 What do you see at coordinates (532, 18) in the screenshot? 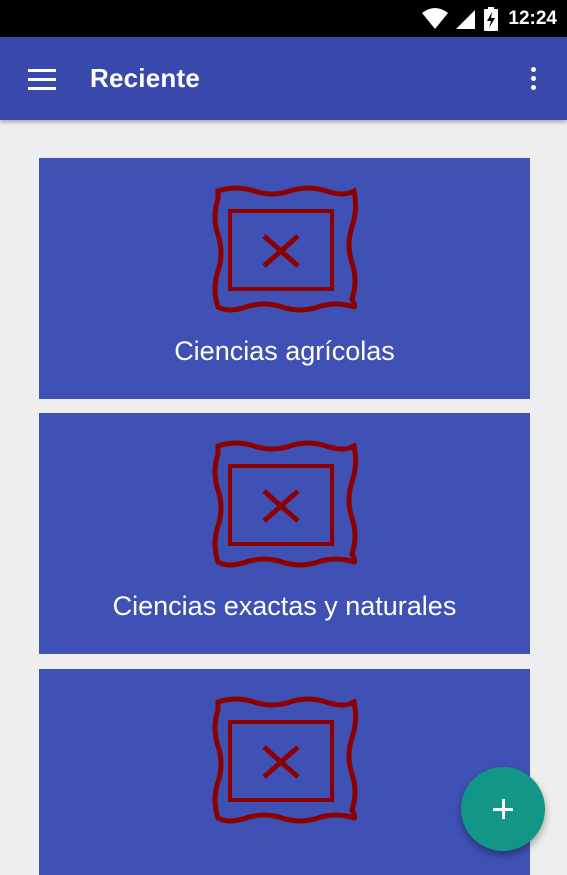
I see `status-time: 12:24` at bounding box center [532, 18].